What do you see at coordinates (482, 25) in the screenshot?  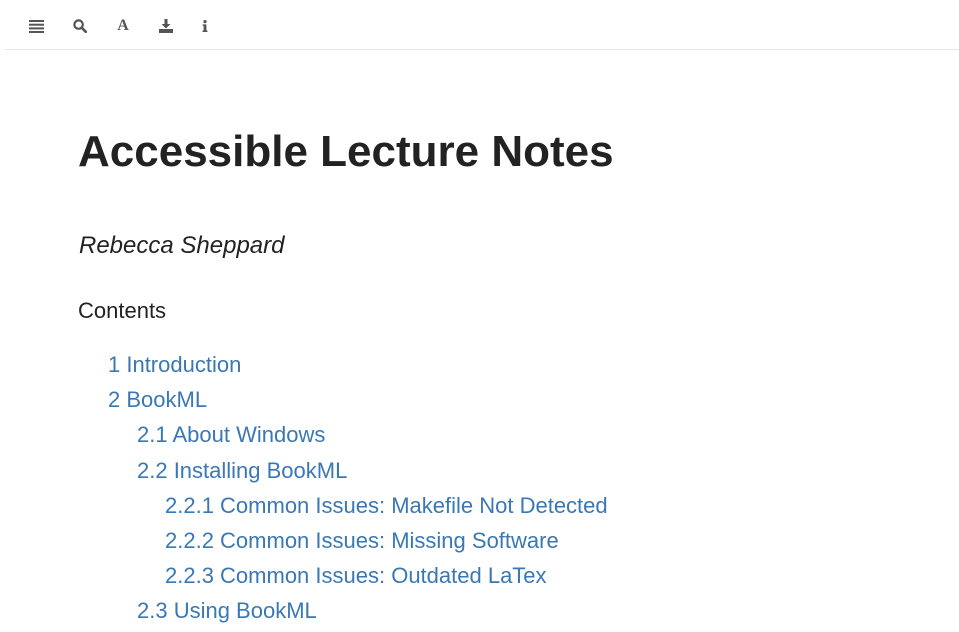 I see `toolbar: A` at bounding box center [482, 25].